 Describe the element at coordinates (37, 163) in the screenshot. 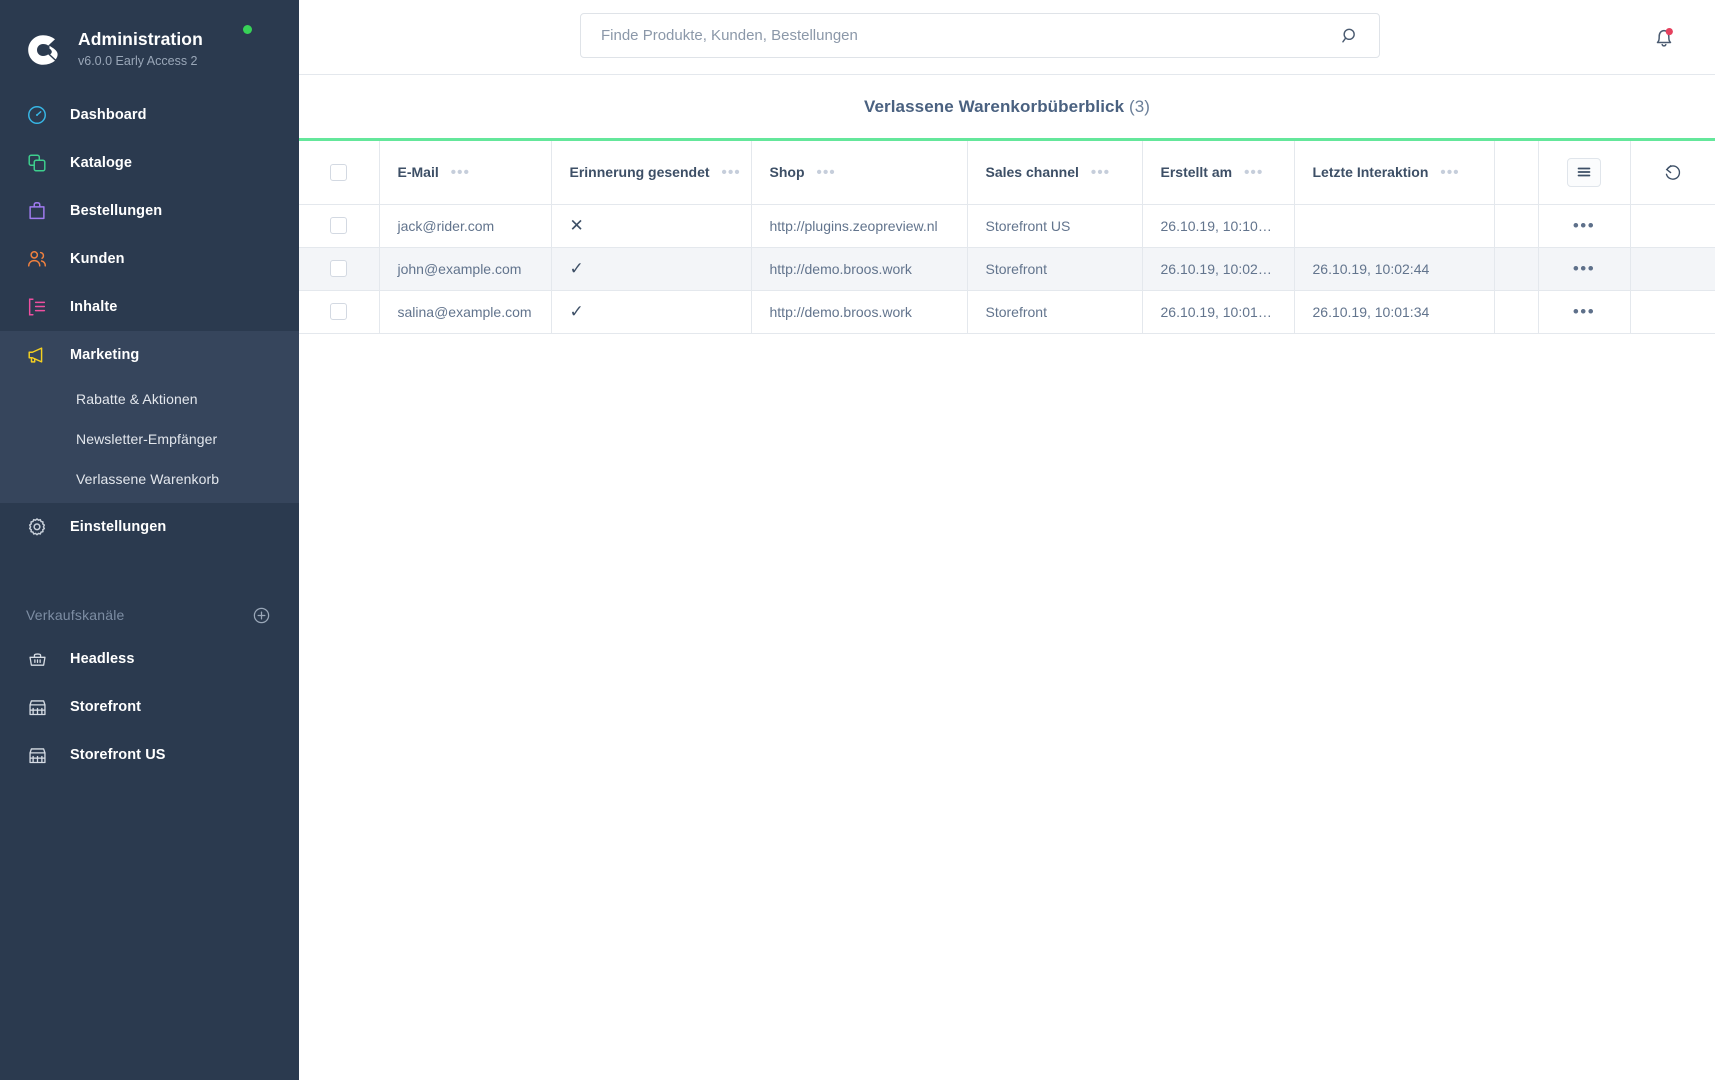

I see `copy-layers-icon` at that location.